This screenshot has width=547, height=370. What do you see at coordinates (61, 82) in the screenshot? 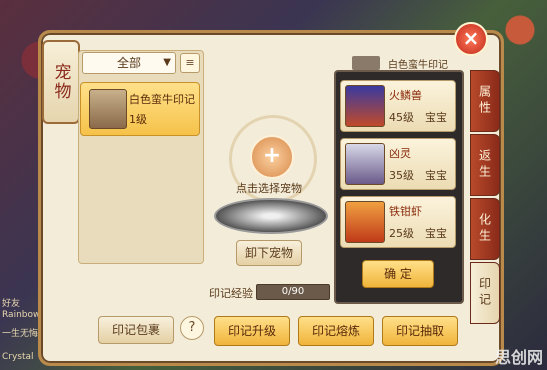
I see `window-title: 宠物` at bounding box center [61, 82].